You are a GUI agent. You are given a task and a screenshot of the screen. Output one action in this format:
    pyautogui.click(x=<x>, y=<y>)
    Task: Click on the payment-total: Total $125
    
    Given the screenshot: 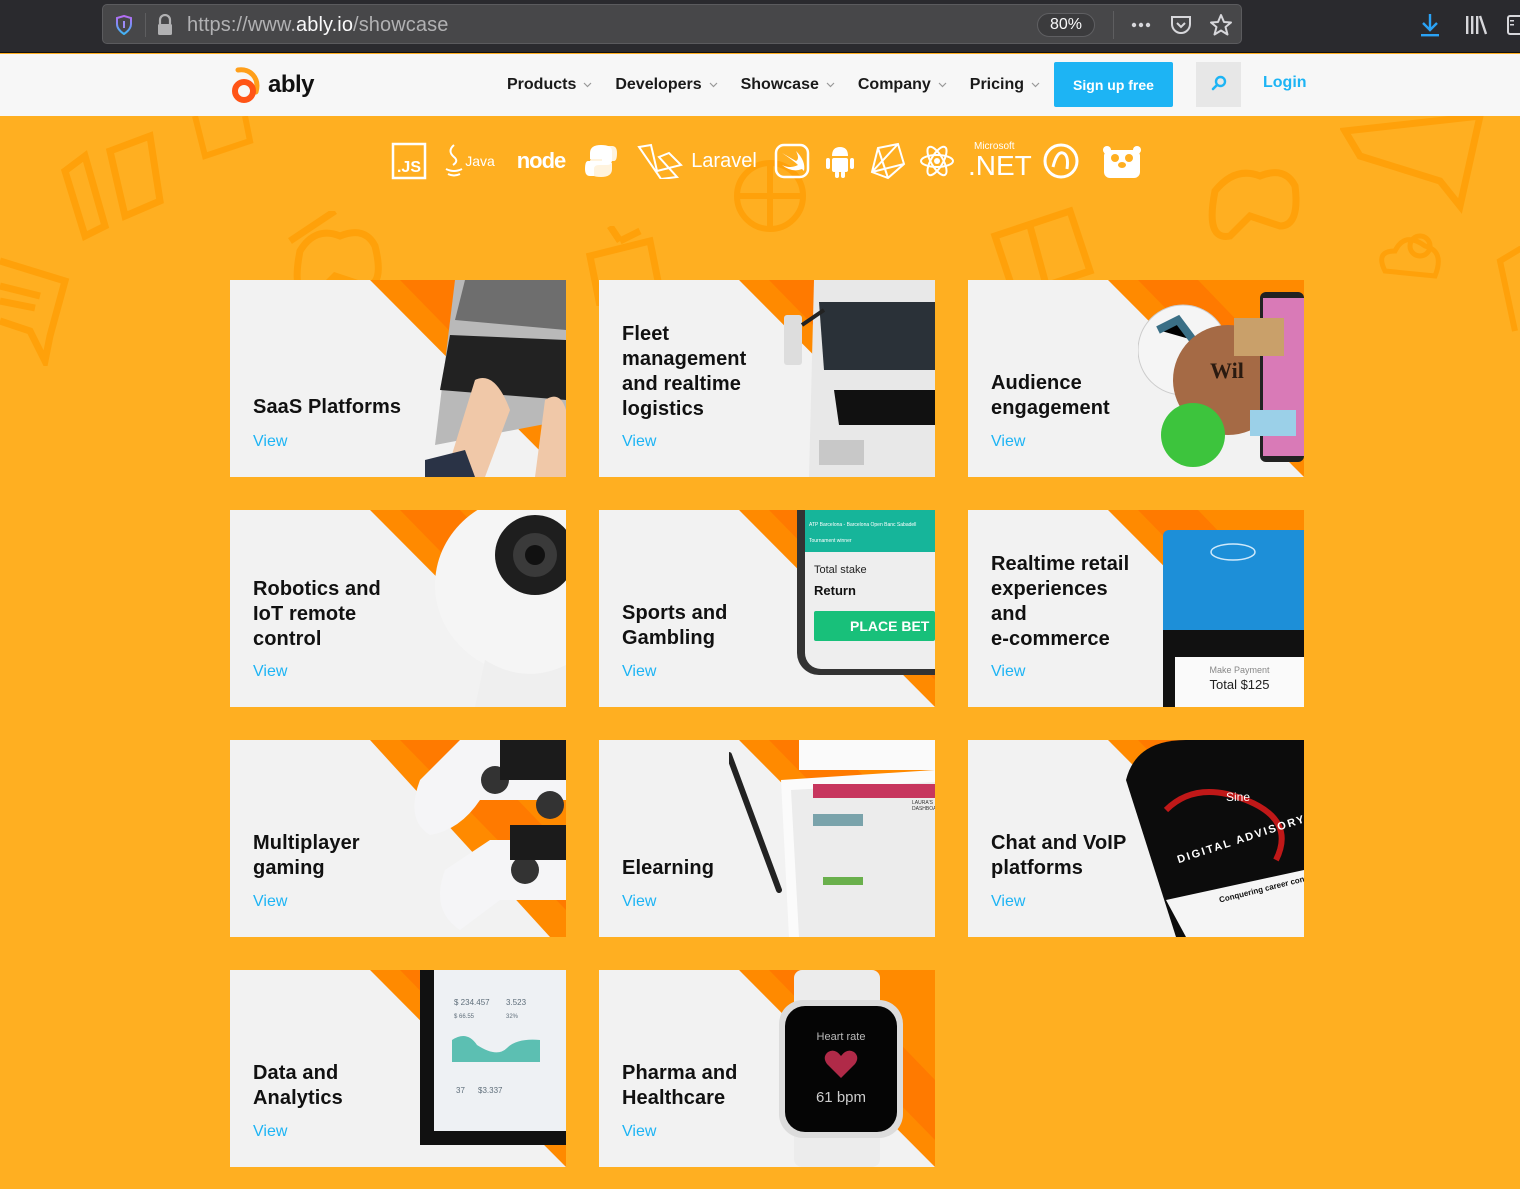 What is the action you would take?
    pyautogui.click(x=1239, y=684)
    